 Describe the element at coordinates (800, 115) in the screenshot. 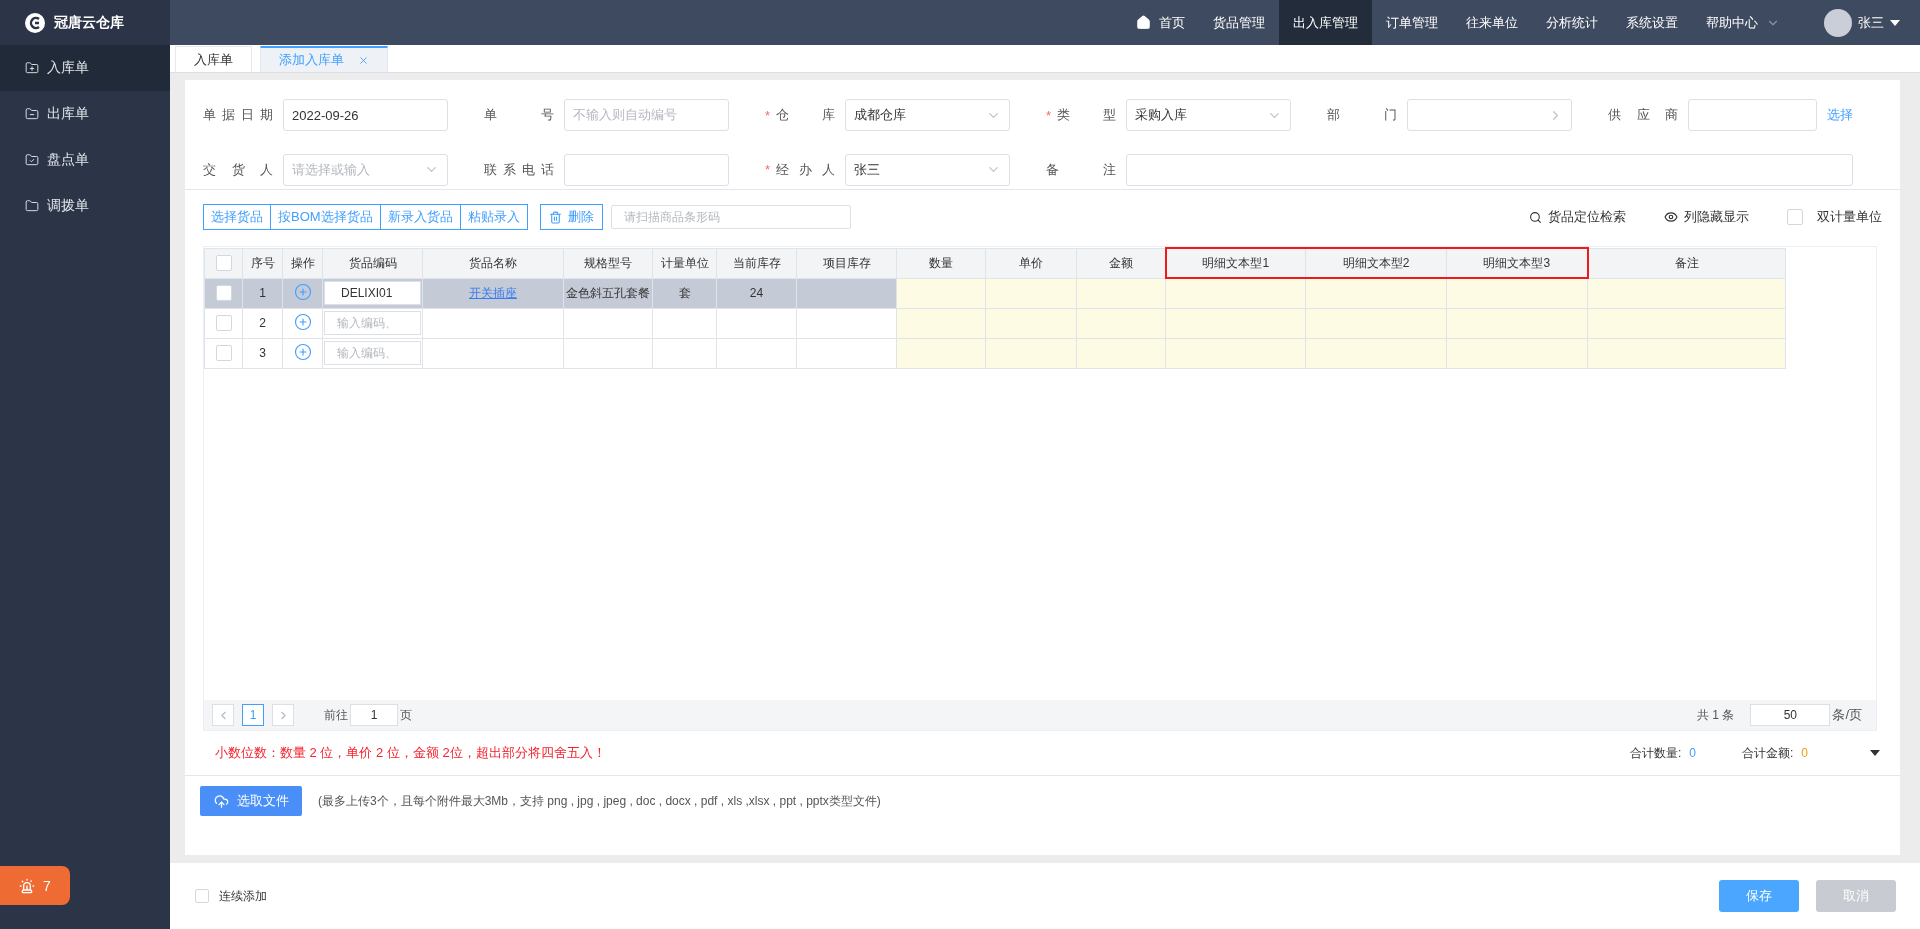

I see `field-label: * 仓库` at that location.